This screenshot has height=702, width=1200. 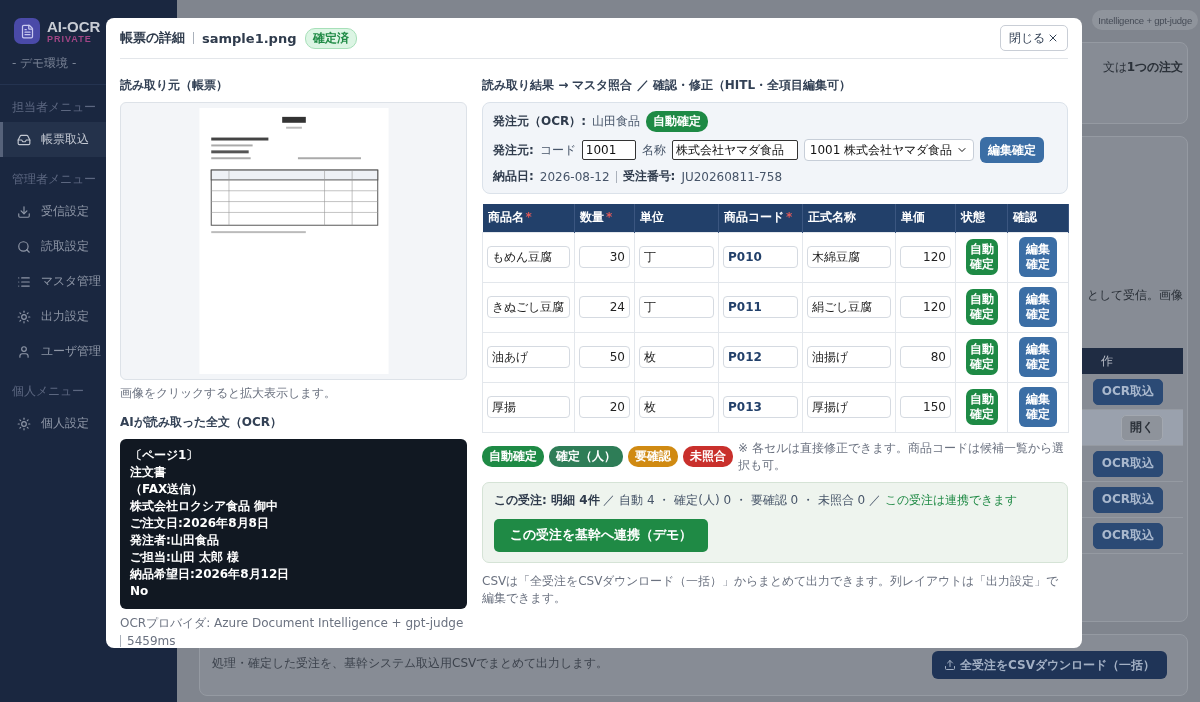 I want to click on processing-time: 5459ms, so click(x=151, y=641).